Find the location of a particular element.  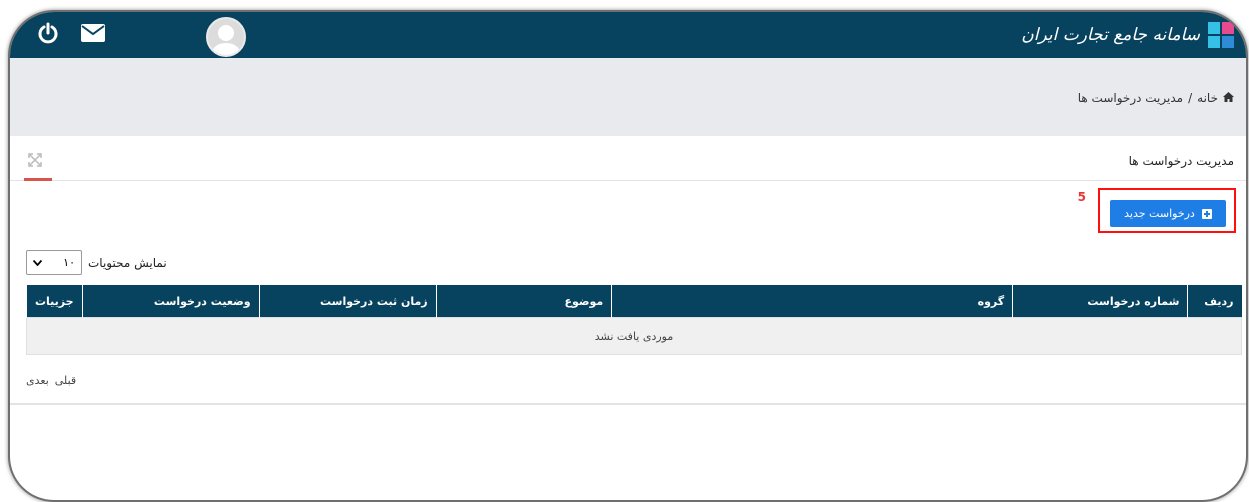

app-title: سامانه جامع تجارت ایران is located at coordinates (1110, 35).